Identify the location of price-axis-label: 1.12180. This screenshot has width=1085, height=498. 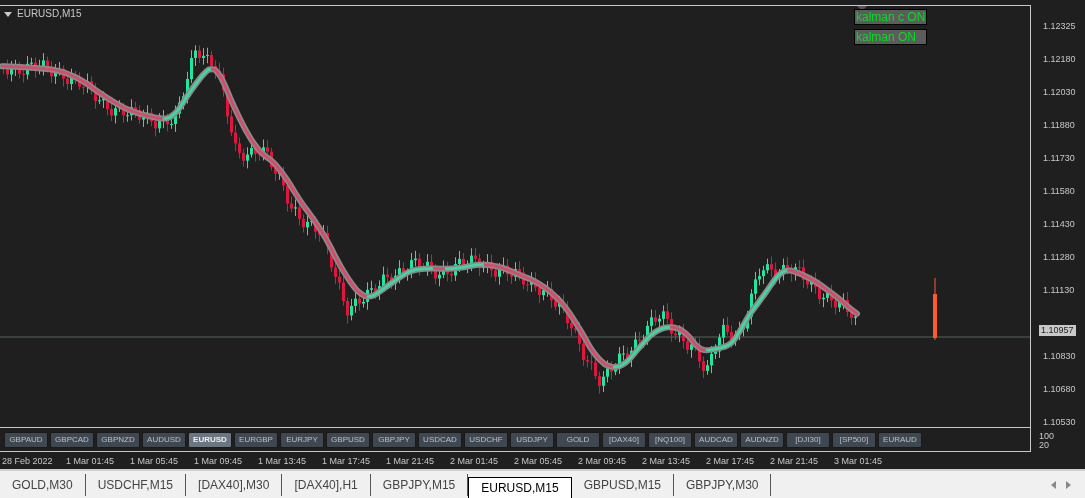
(1059, 59).